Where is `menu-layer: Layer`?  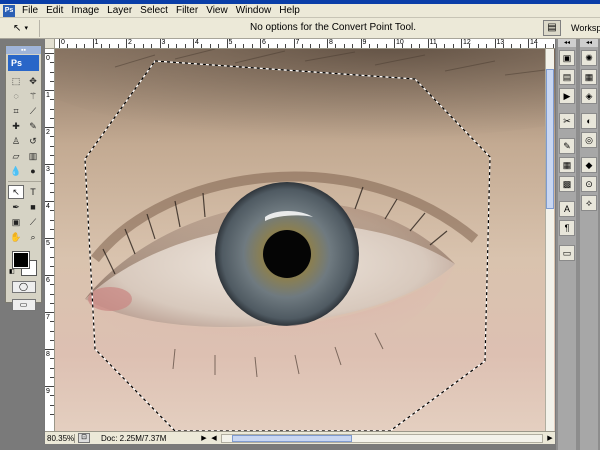
menu-layer: Layer is located at coordinates (119, 11).